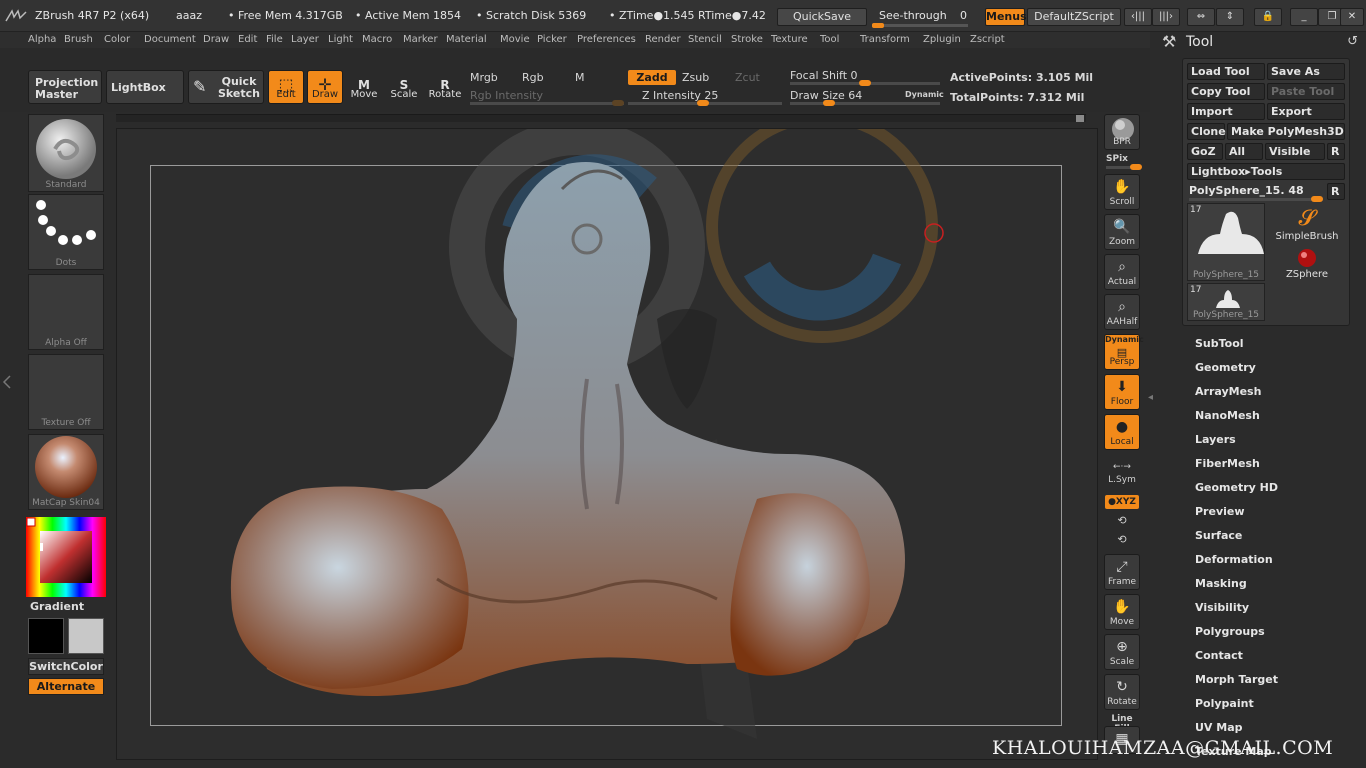 Image resolution: width=1366 pixels, height=768 pixels. I want to click on rgb-button: Rgb, so click(533, 77).